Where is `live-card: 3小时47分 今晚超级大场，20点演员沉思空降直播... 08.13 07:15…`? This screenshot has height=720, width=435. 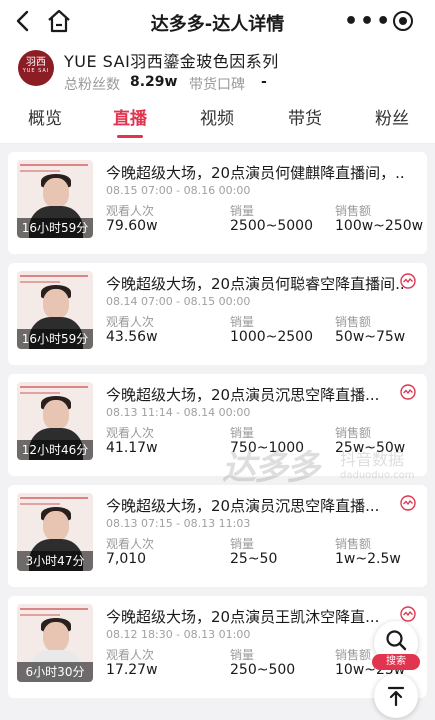
live-card: 3小时47分 今晚超级大场，20点演员沉思空降直播... 08.13 07:15… is located at coordinates (217, 536).